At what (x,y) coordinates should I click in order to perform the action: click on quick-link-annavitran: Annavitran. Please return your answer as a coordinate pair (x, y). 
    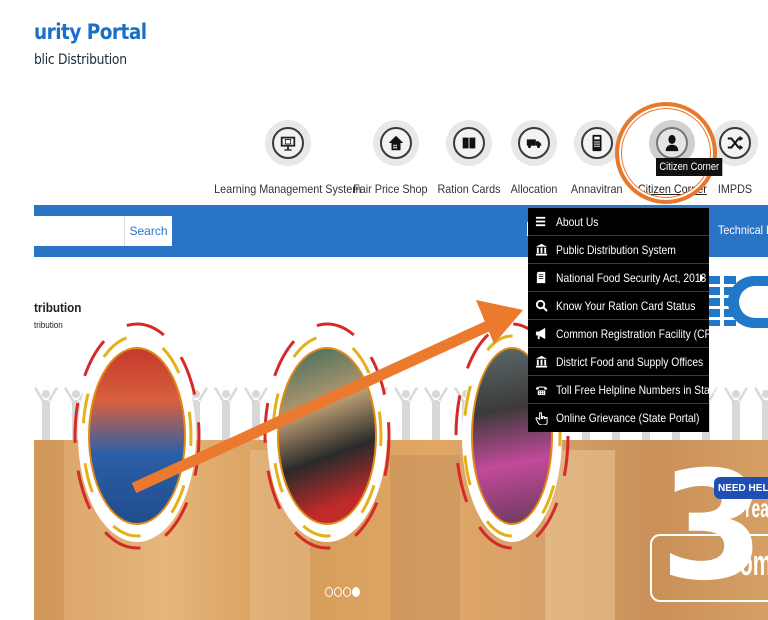
    Looking at the image, I should click on (596, 158).